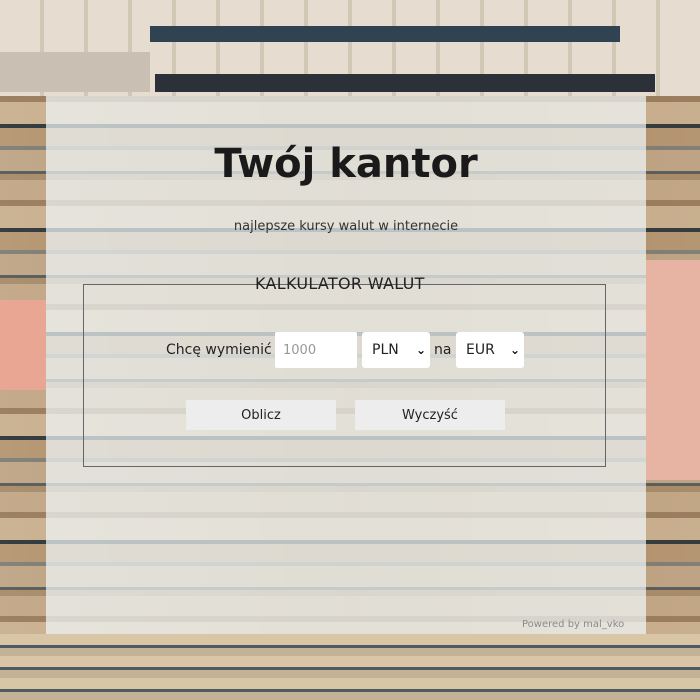 The image size is (700, 700). What do you see at coordinates (346, 226) in the screenshot?
I see `page-subtitle: najlepsze kursy walut w internecie` at bounding box center [346, 226].